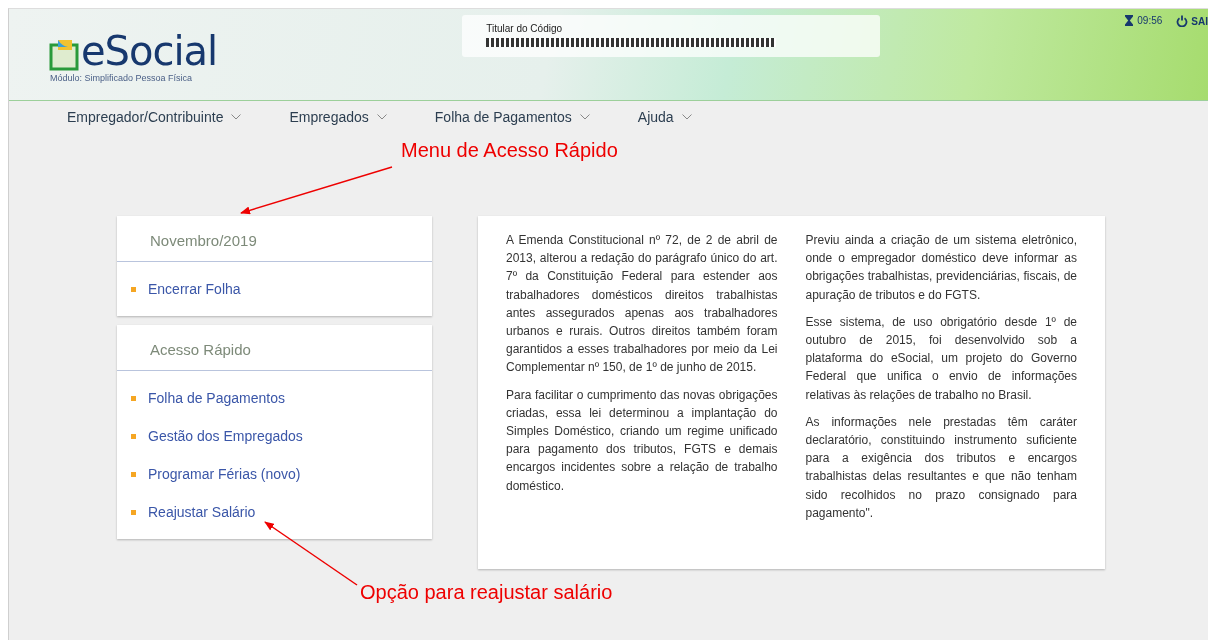 Image resolution: width=1208 pixels, height=640 pixels. Describe the element at coordinates (281, 436) in the screenshot. I see `quick-link: Gestão dos Empregados` at that location.